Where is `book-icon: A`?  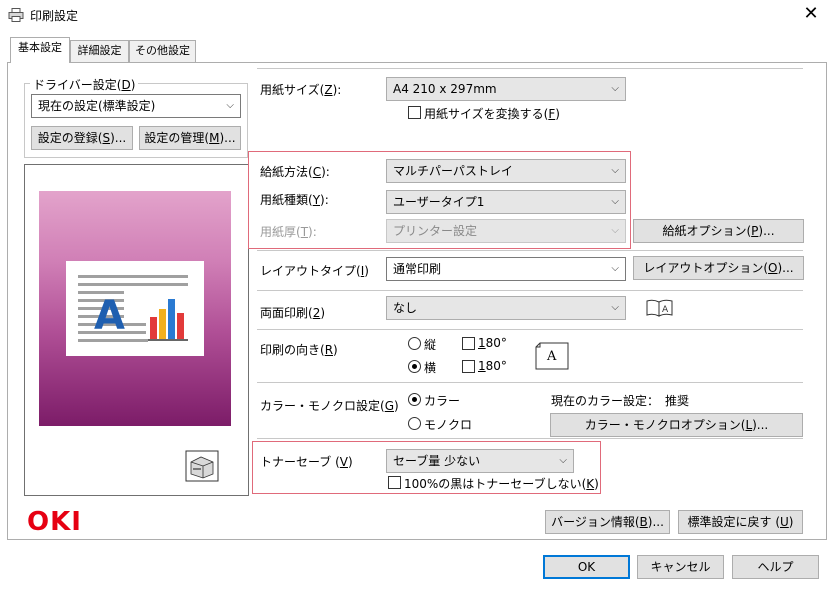
book-icon: A is located at coordinates (659, 308).